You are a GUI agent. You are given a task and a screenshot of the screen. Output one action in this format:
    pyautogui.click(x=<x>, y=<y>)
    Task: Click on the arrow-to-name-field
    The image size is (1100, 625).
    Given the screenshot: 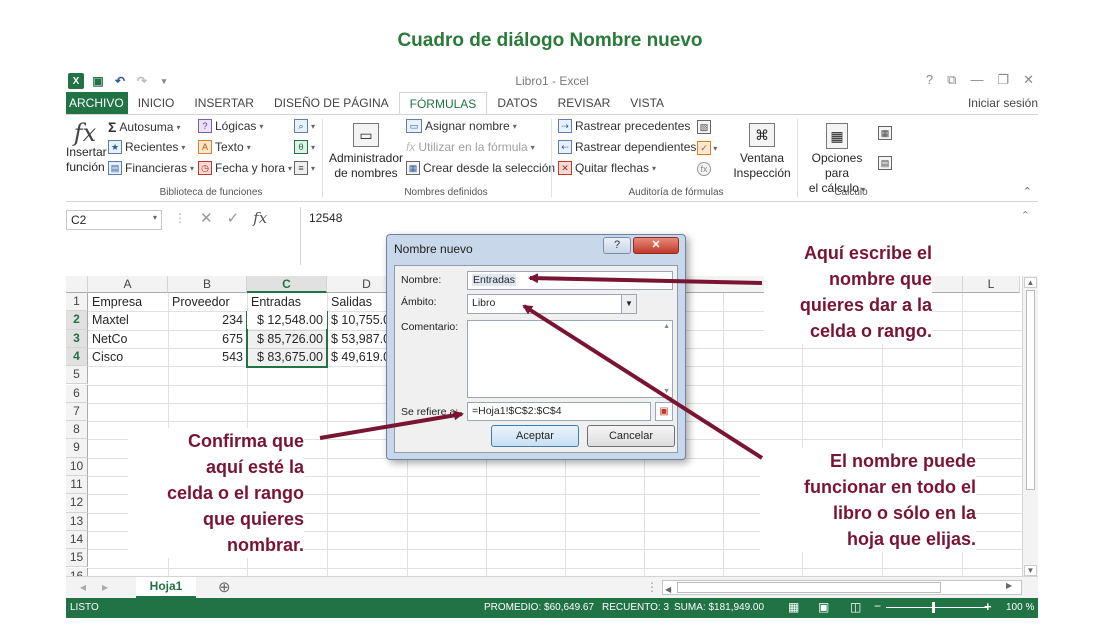 What is the action you would take?
    pyautogui.click(x=645, y=279)
    